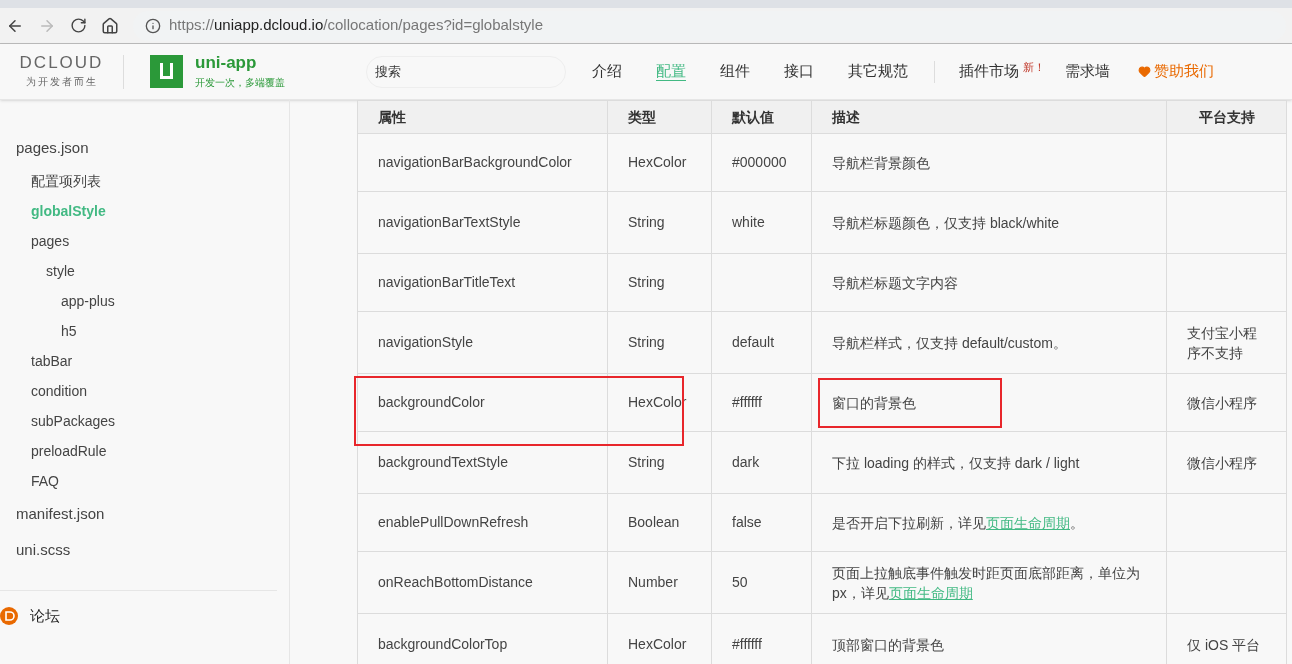 Image resolution: width=1292 pixels, height=664 pixels. What do you see at coordinates (761, 462) in the screenshot?
I see `table-cell: dark` at bounding box center [761, 462].